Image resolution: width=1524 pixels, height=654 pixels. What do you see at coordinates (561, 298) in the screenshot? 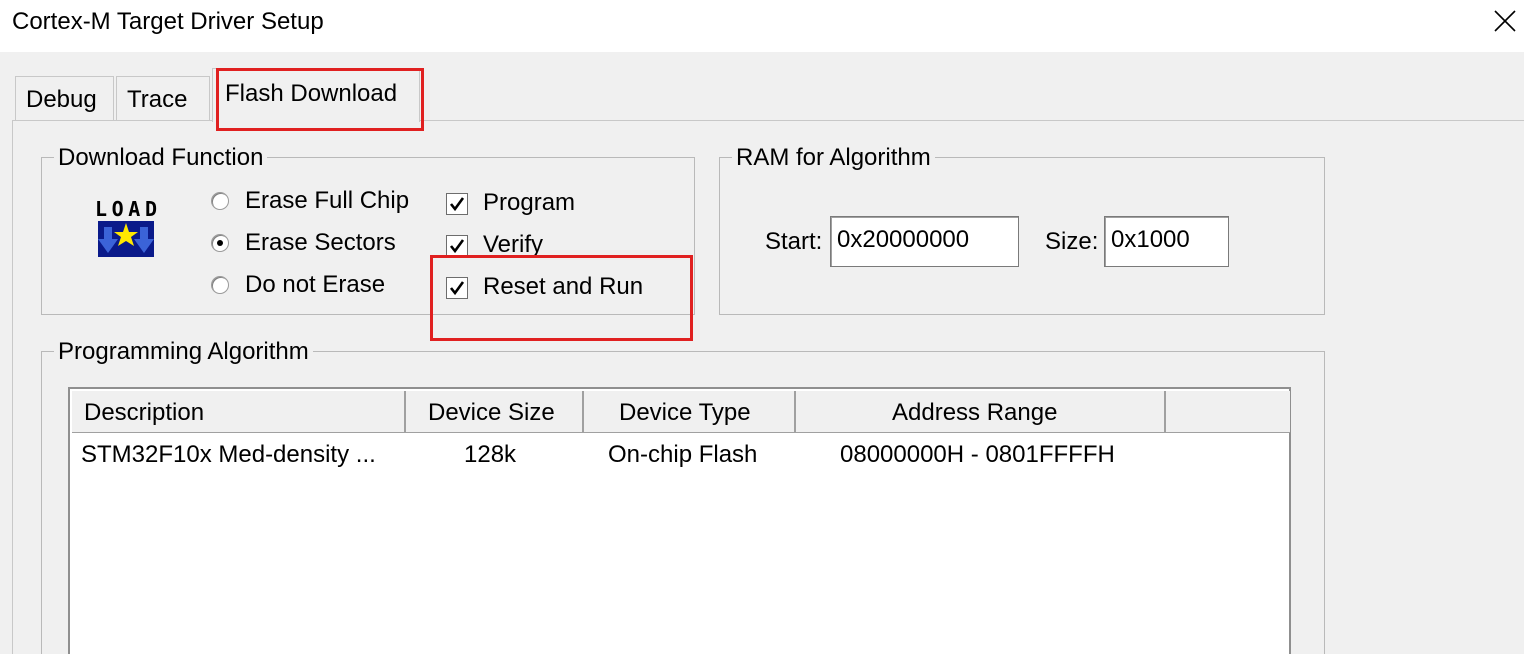
I see `highlight-box-reset-and-run` at bounding box center [561, 298].